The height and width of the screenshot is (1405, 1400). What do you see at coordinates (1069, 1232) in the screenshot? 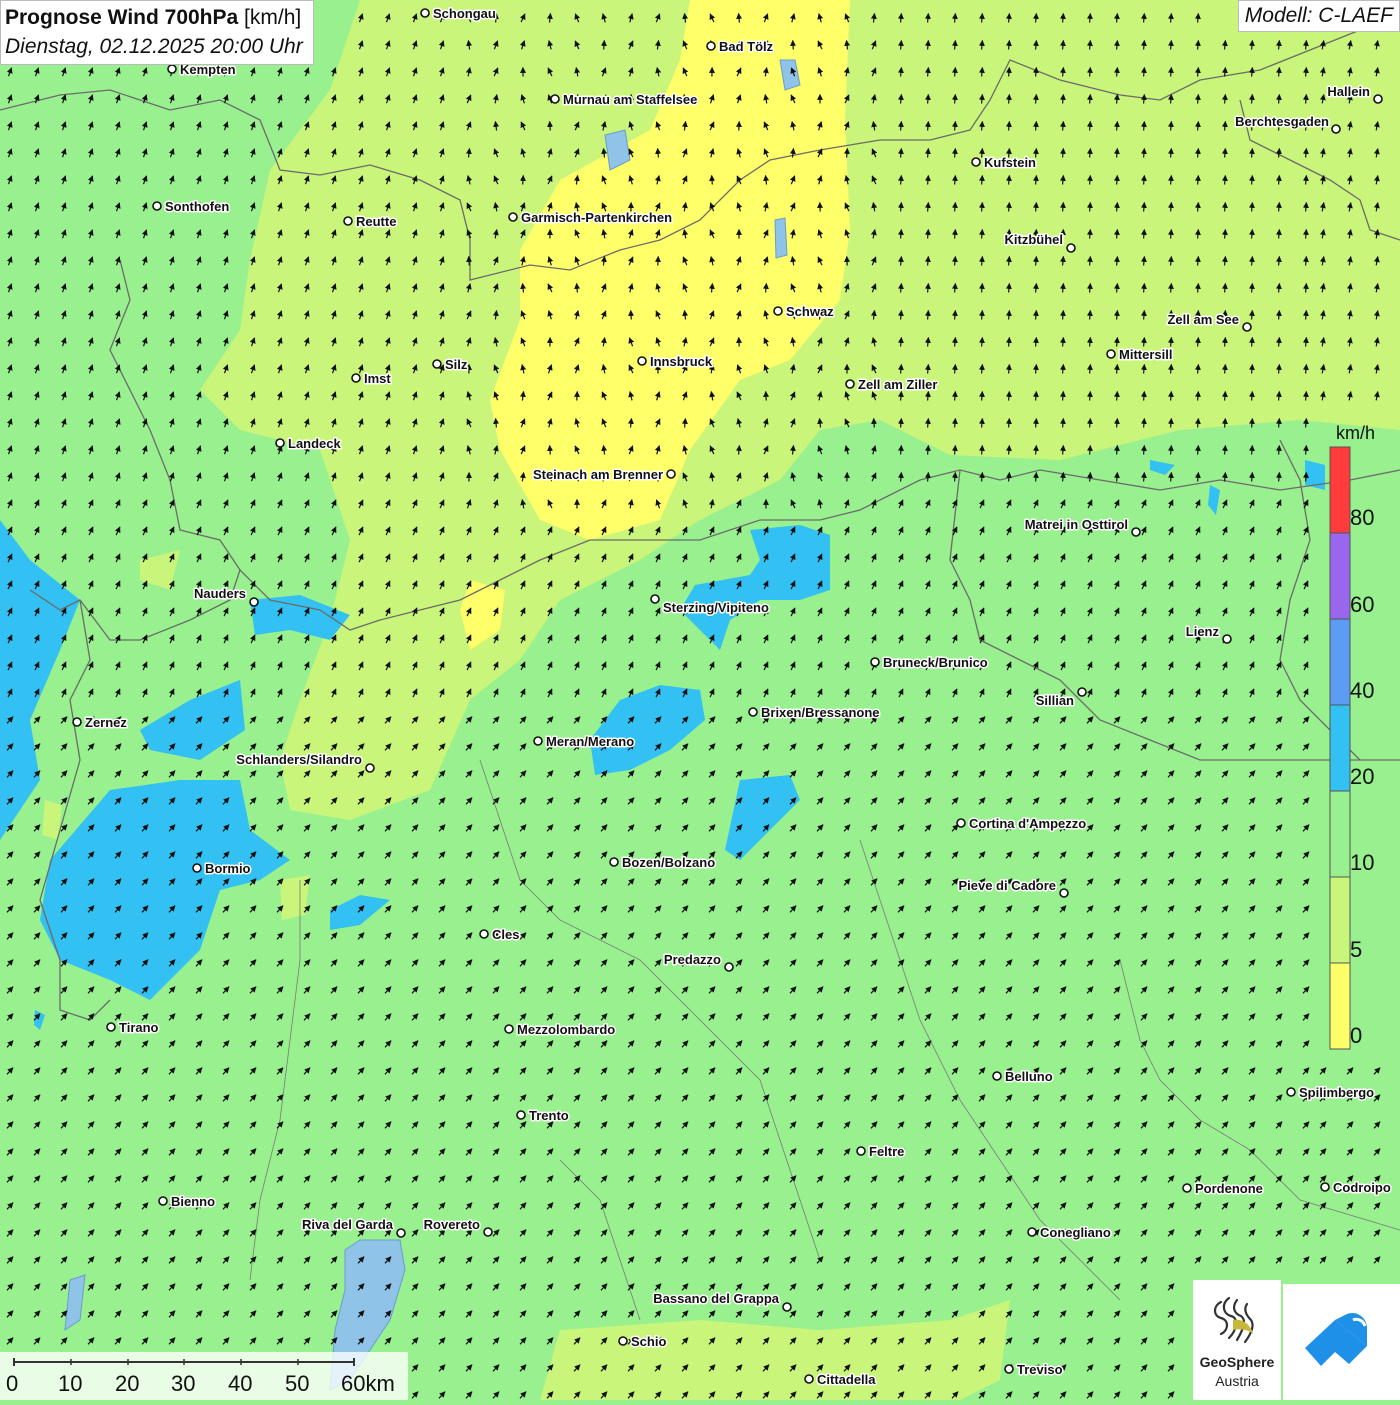
I see `town-marker: Conegliano` at bounding box center [1069, 1232].